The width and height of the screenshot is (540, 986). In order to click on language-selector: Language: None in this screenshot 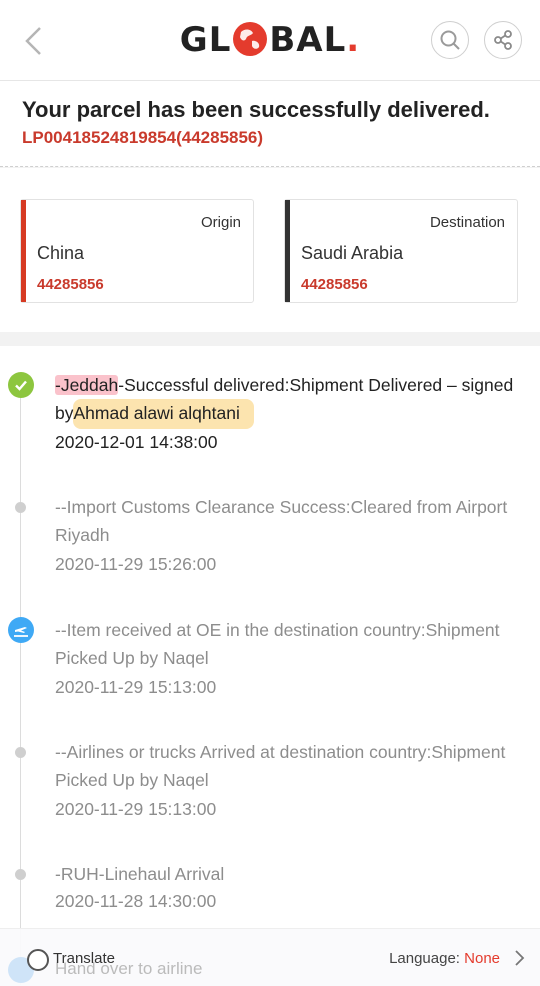, I will do `click(444, 958)`.